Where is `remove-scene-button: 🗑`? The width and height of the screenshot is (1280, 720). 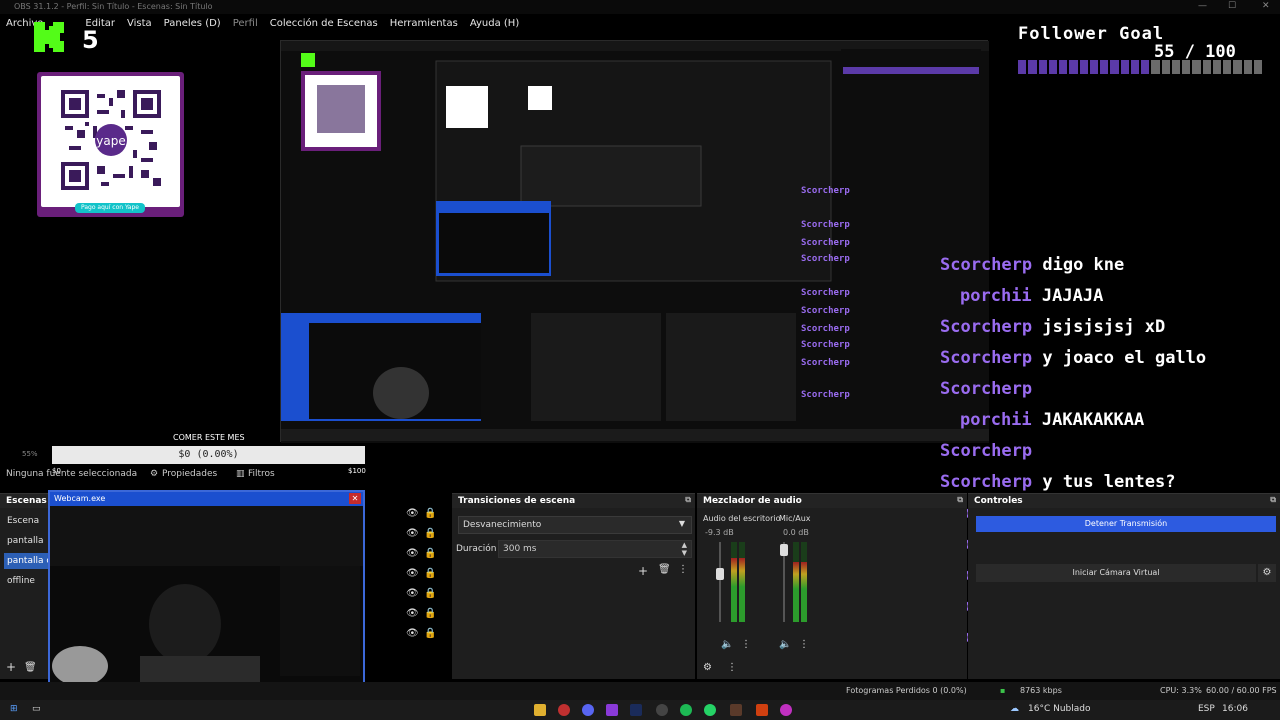 remove-scene-button: 🗑 is located at coordinates (30, 667).